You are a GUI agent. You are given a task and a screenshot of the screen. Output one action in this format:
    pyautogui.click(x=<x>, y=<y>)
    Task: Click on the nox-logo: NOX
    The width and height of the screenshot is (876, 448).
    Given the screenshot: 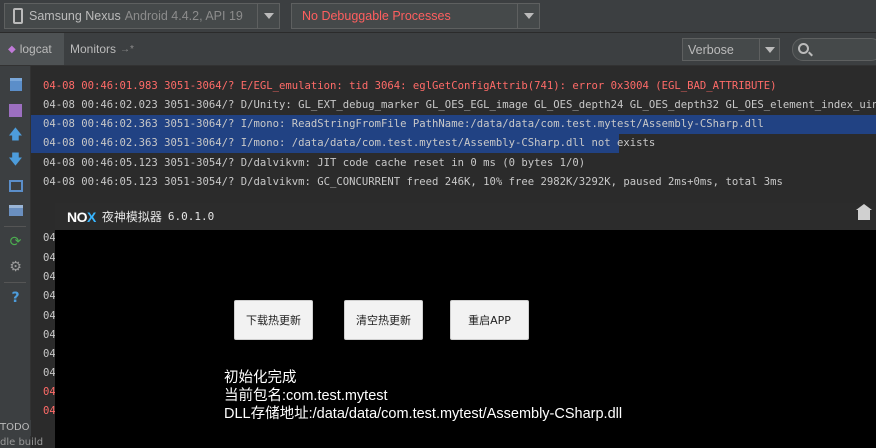 What is the action you would take?
    pyautogui.click(x=81, y=217)
    